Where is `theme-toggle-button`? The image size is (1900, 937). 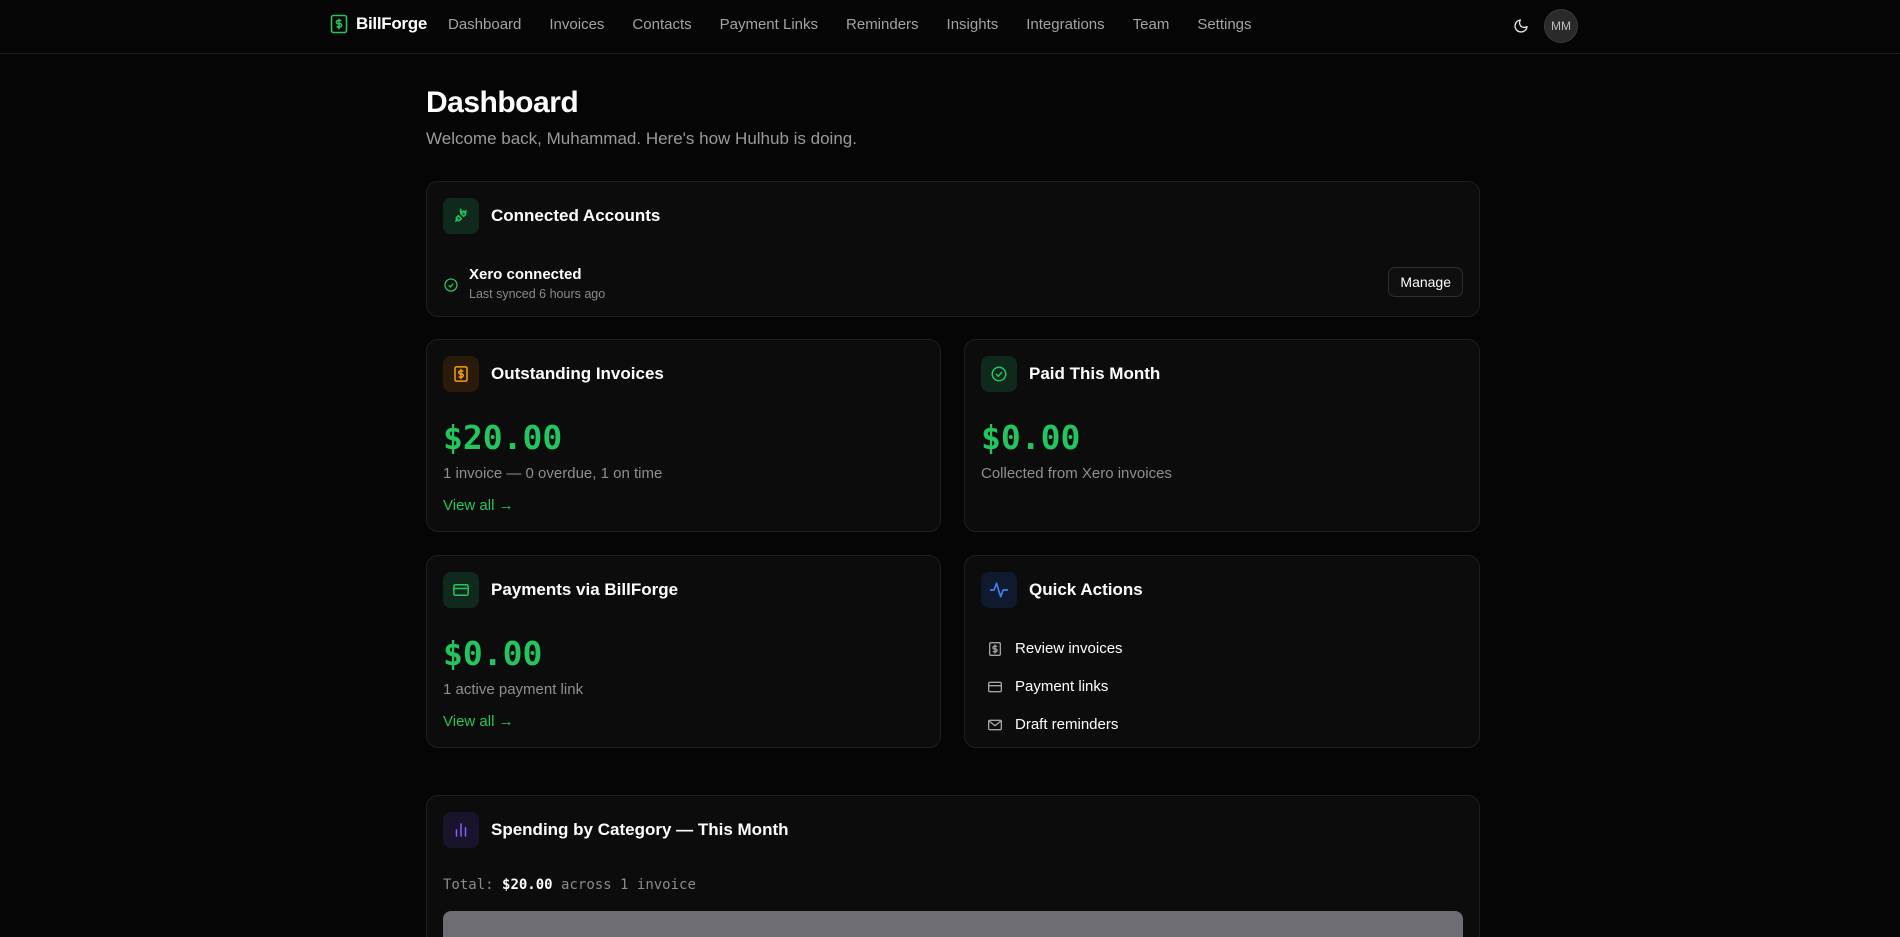 theme-toggle-button is located at coordinates (1521, 26).